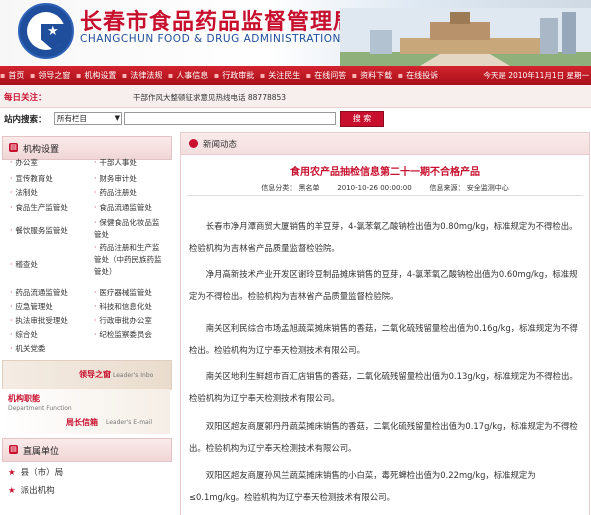 The image size is (591, 515). What do you see at coordinates (230, 118) in the screenshot?
I see `search-input` at bounding box center [230, 118].